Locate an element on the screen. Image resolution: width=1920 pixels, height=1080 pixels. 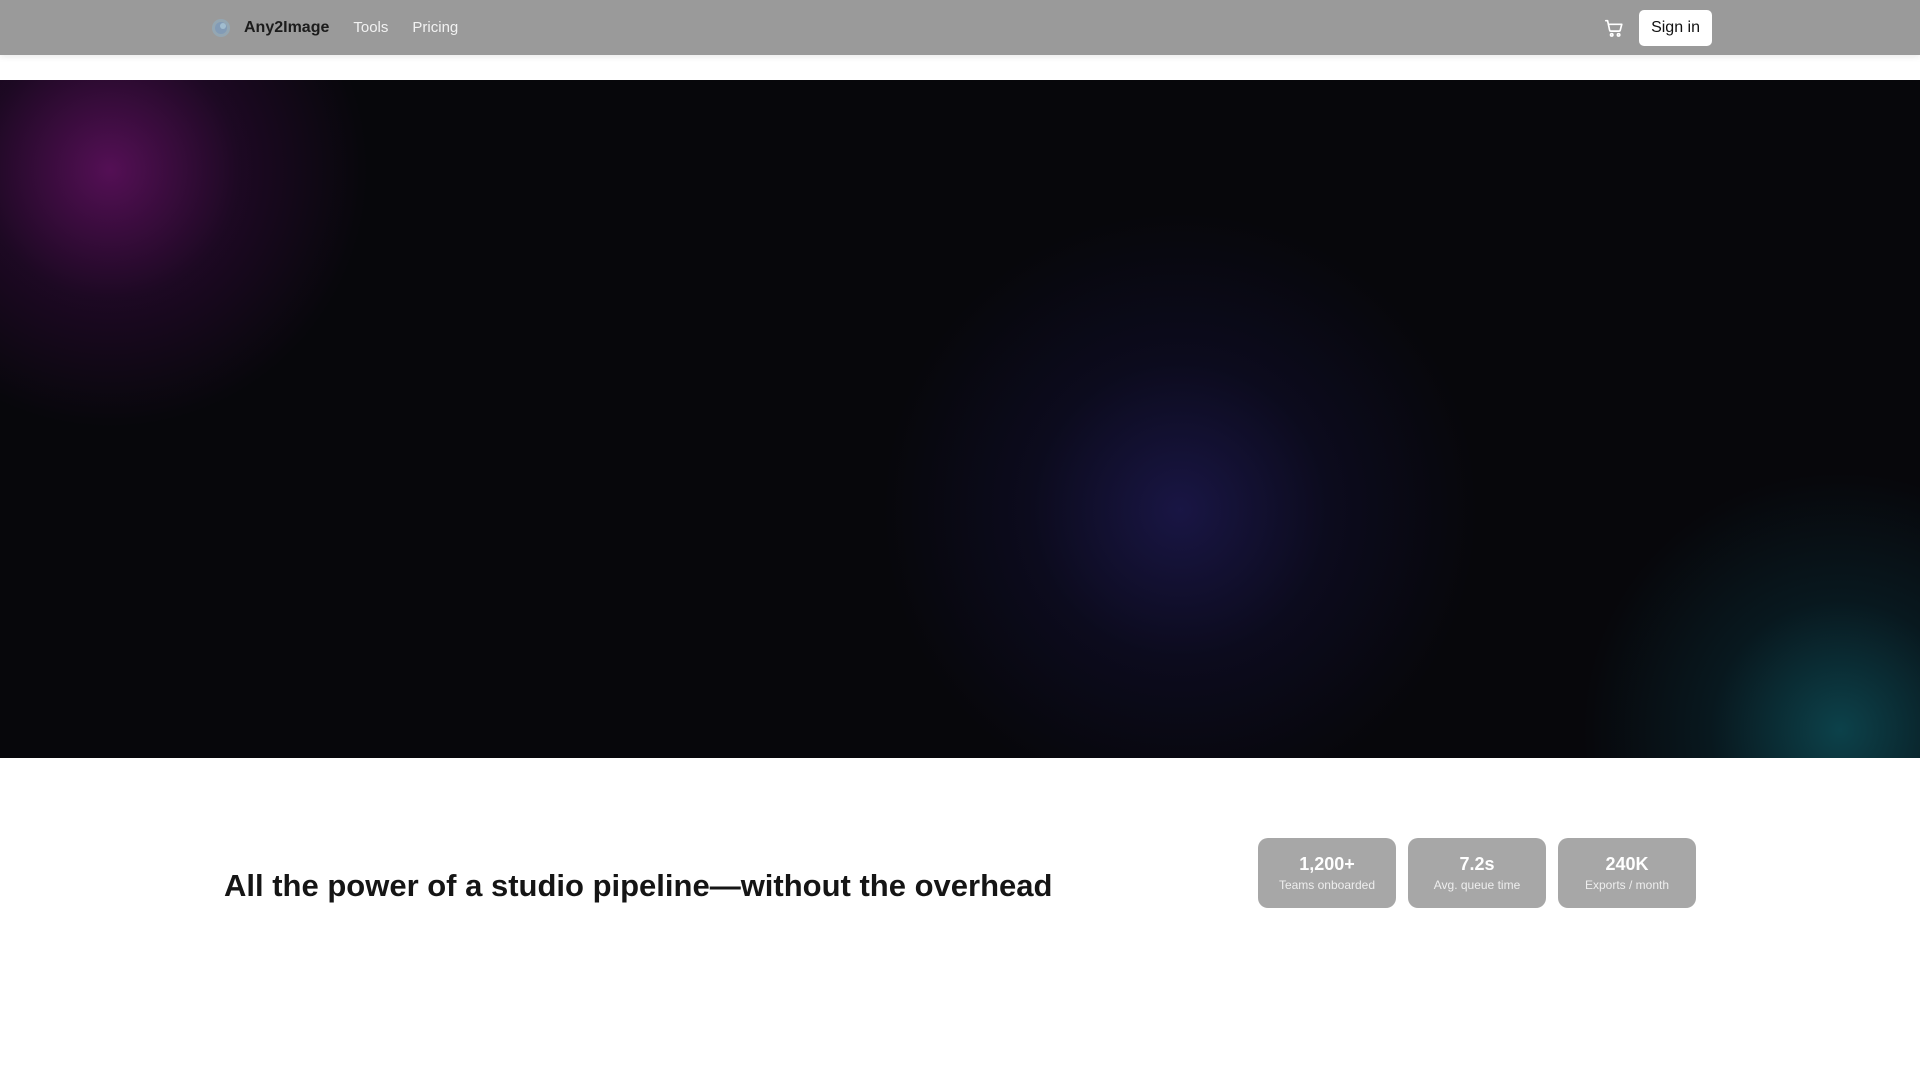
stat-label: Avg. queue time is located at coordinates (1477, 885).